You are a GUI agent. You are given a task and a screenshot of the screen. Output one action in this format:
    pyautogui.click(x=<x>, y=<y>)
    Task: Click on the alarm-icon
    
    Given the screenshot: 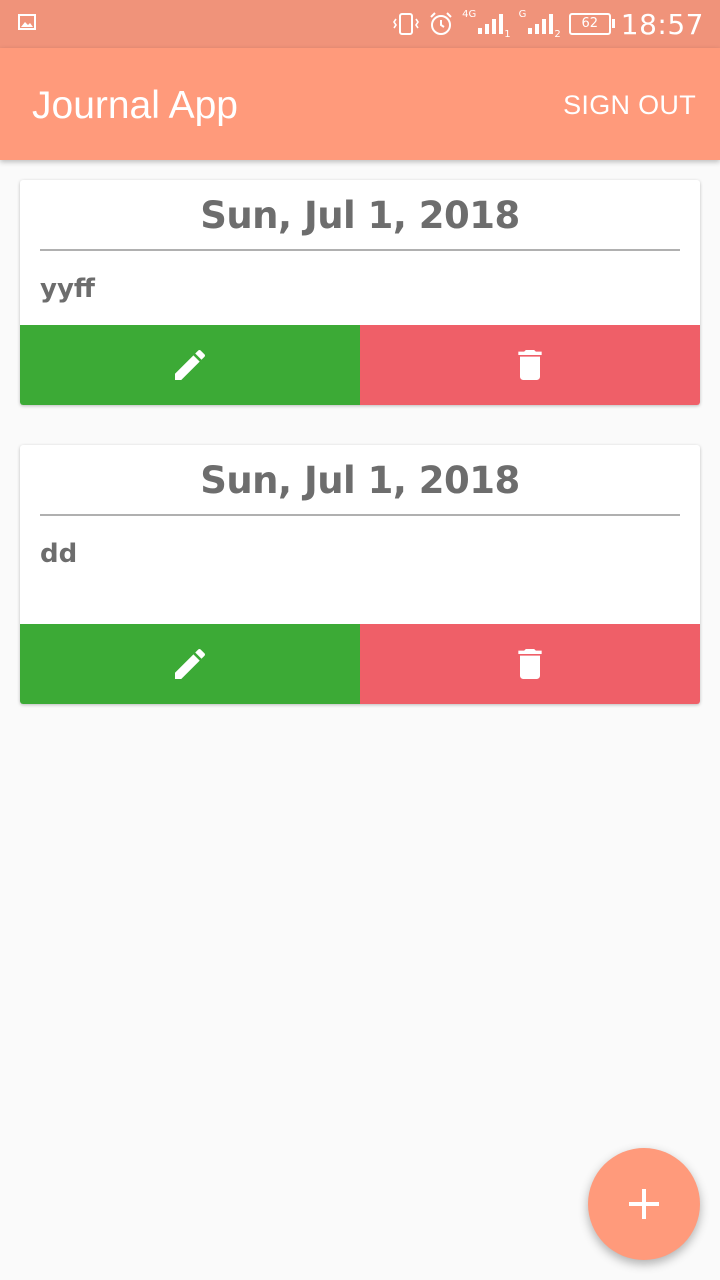 What is the action you would take?
    pyautogui.click(x=441, y=24)
    